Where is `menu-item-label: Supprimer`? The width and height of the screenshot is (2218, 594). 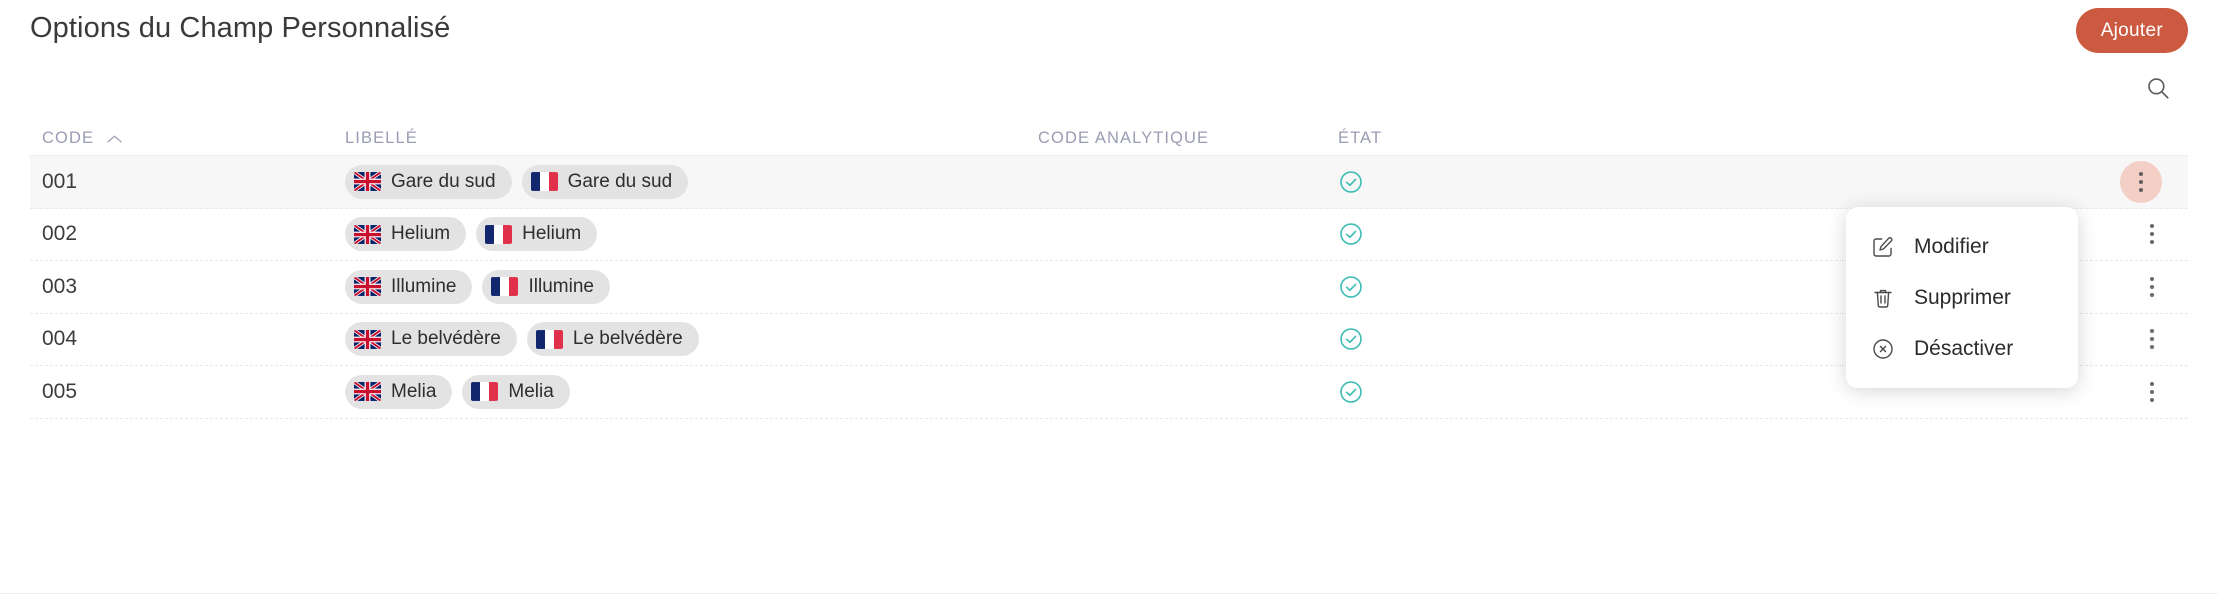 menu-item-label: Supprimer is located at coordinates (1962, 297).